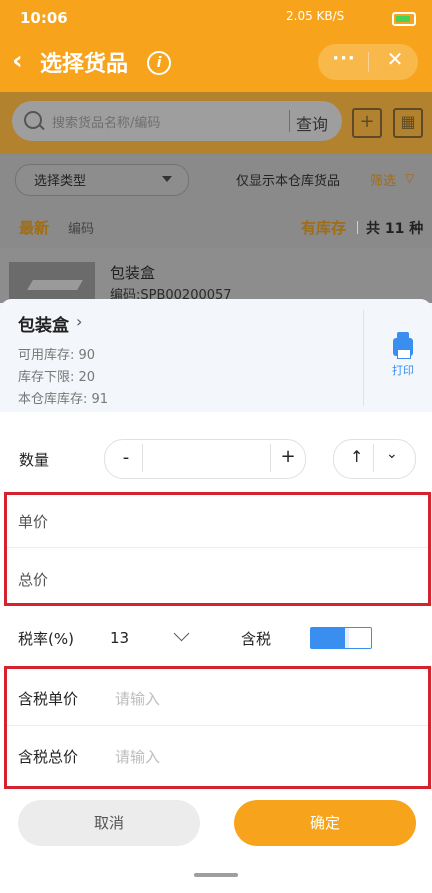 The image size is (432, 893). What do you see at coordinates (142, 458) in the screenshot?
I see `stepper-divider-left` at bounding box center [142, 458].